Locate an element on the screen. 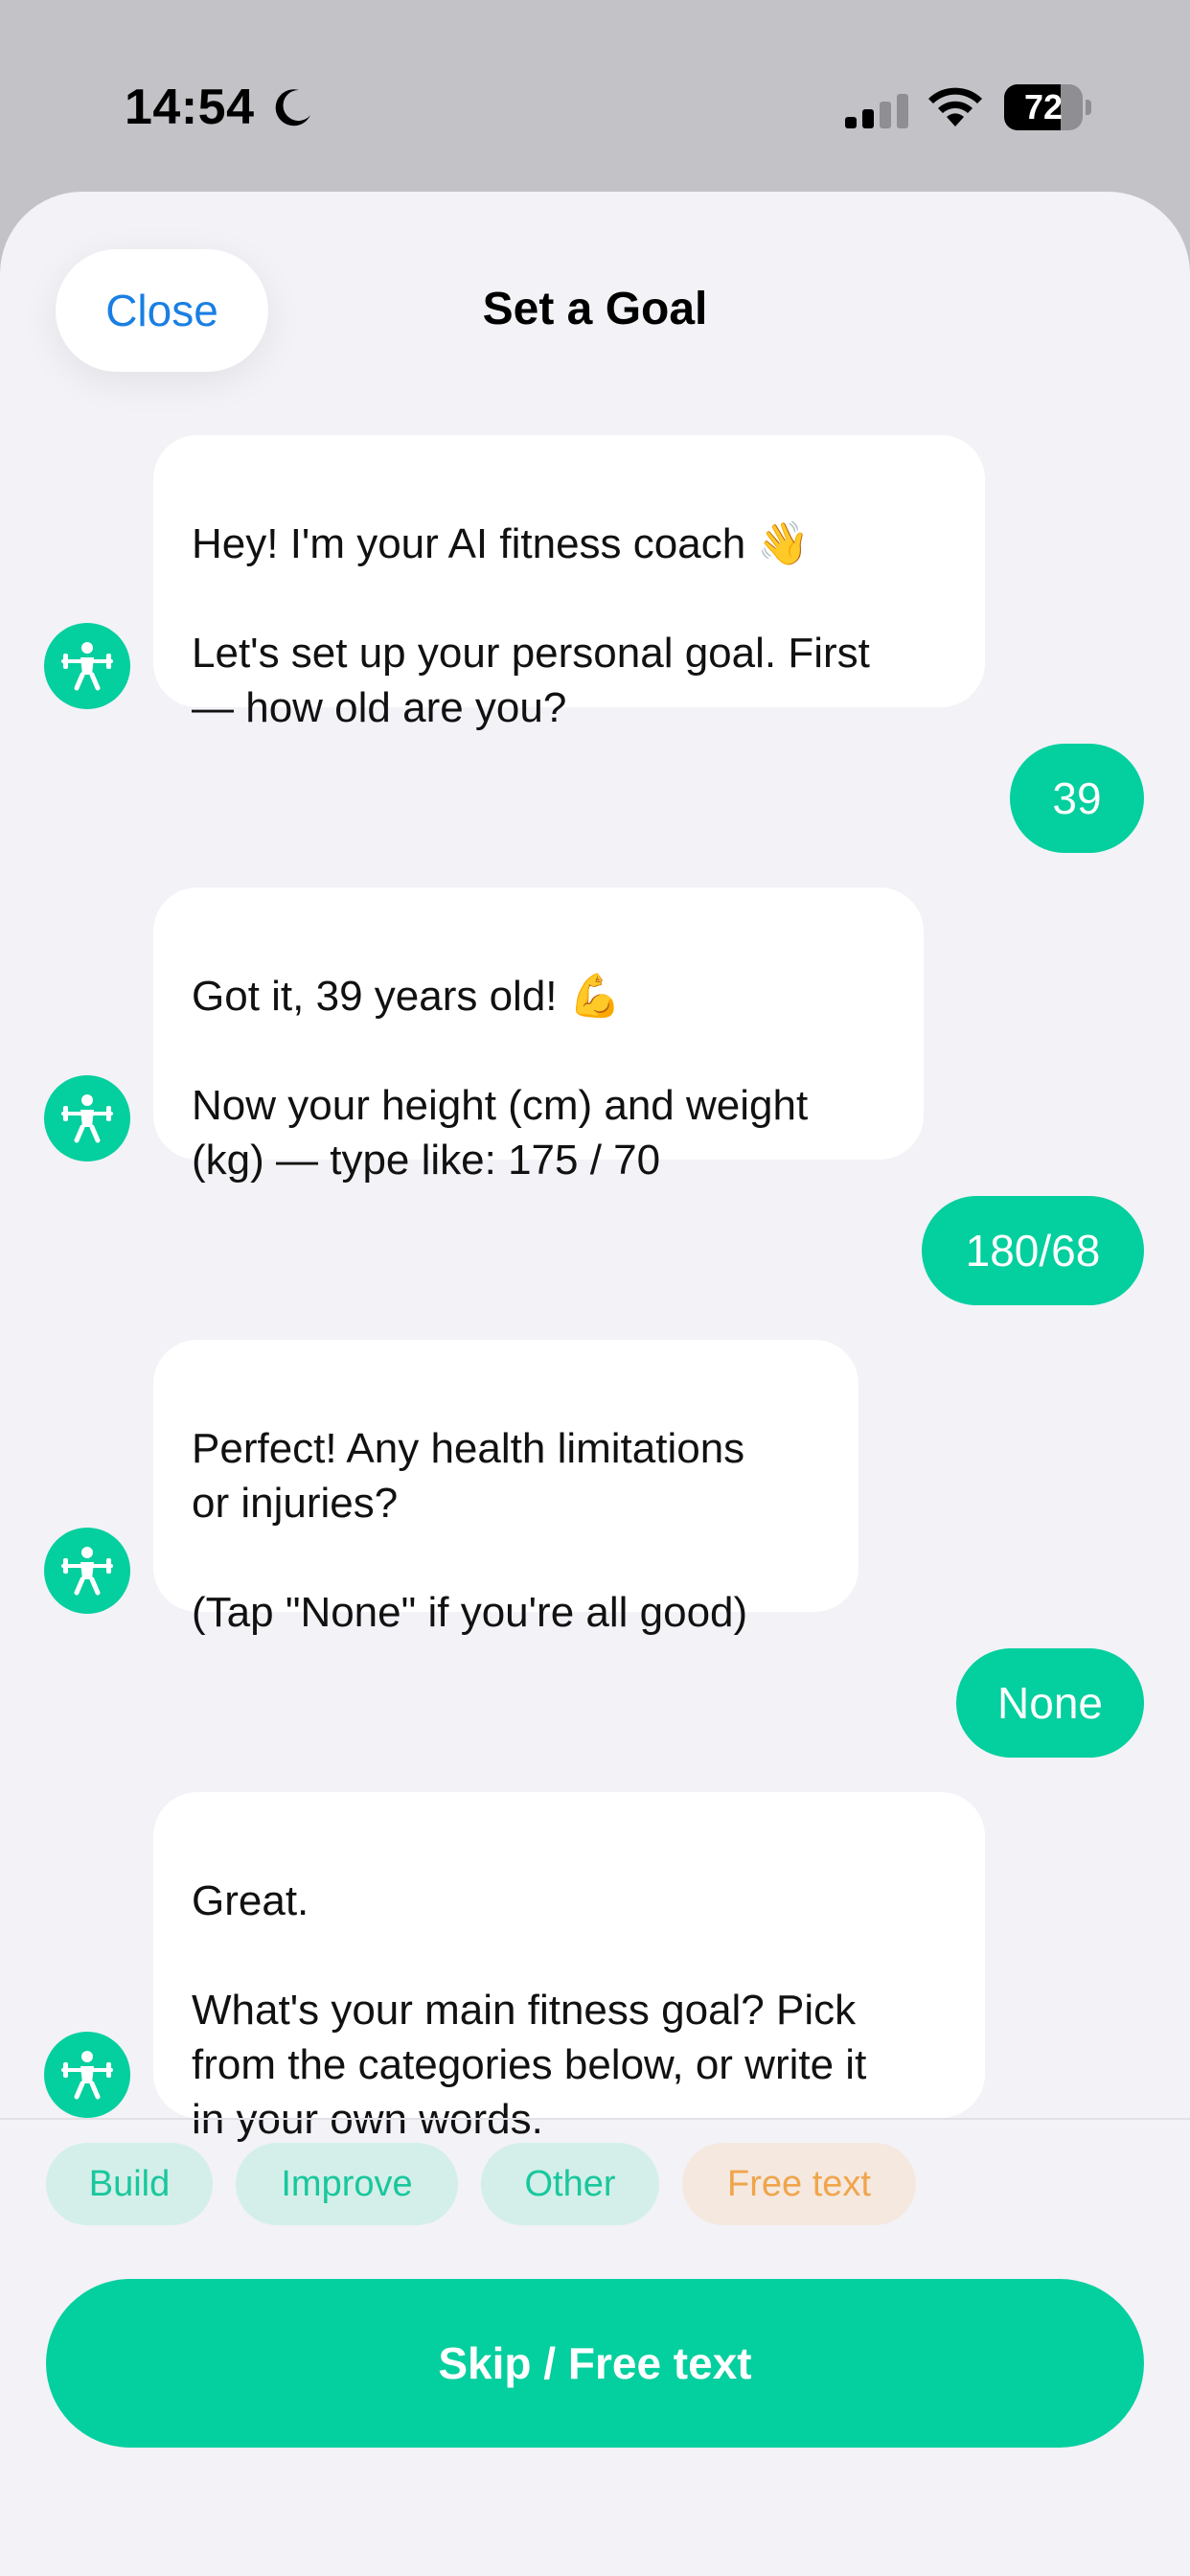  battery-icon: 72 is located at coordinates (1048, 107).